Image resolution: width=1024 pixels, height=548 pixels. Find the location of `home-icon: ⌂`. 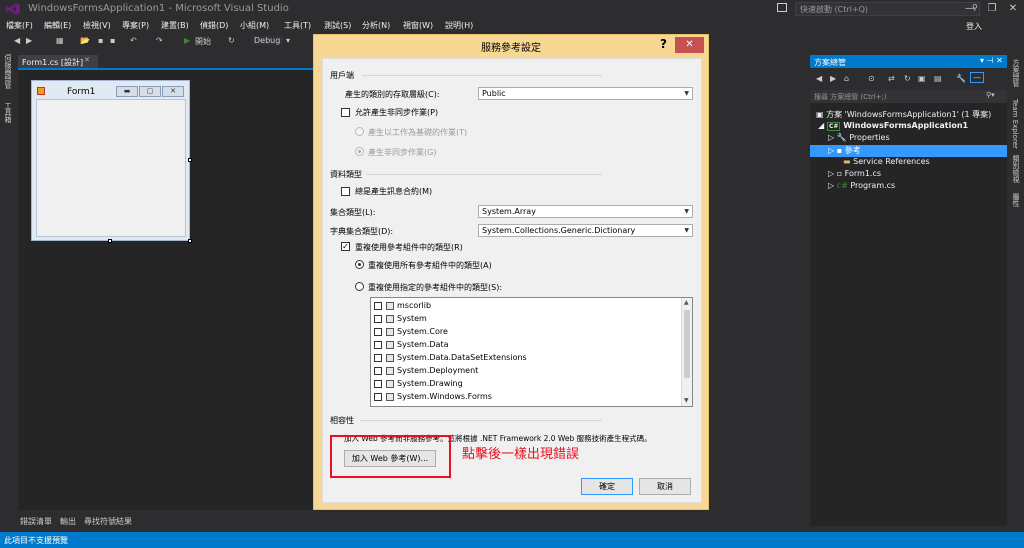

home-icon: ⌂ is located at coordinates (846, 78).